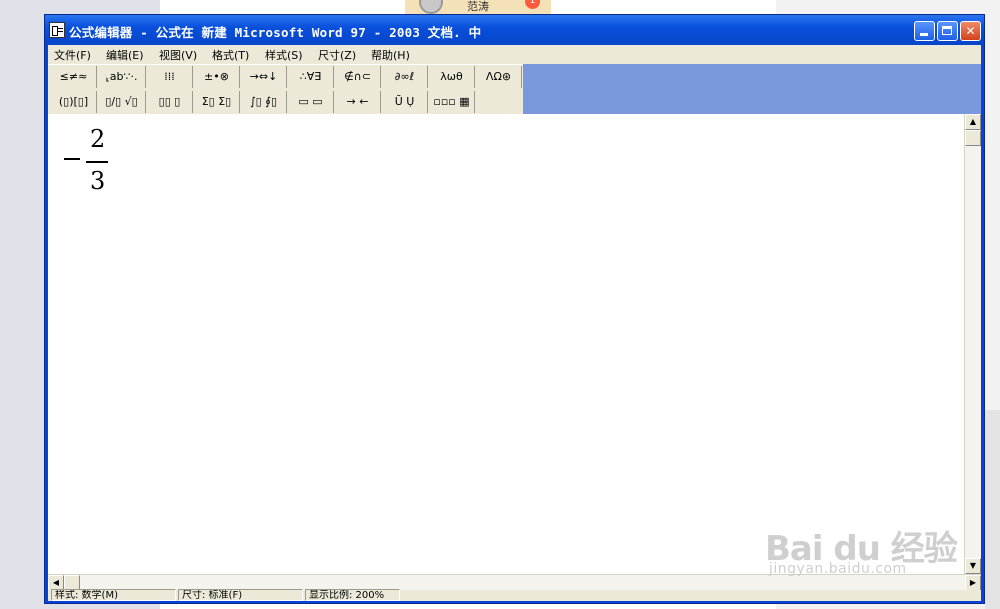 The width and height of the screenshot is (1000, 609). Describe the element at coordinates (358, 77) in the screenshot. I see `set-theory-button: ∉∩⊂` at that location.